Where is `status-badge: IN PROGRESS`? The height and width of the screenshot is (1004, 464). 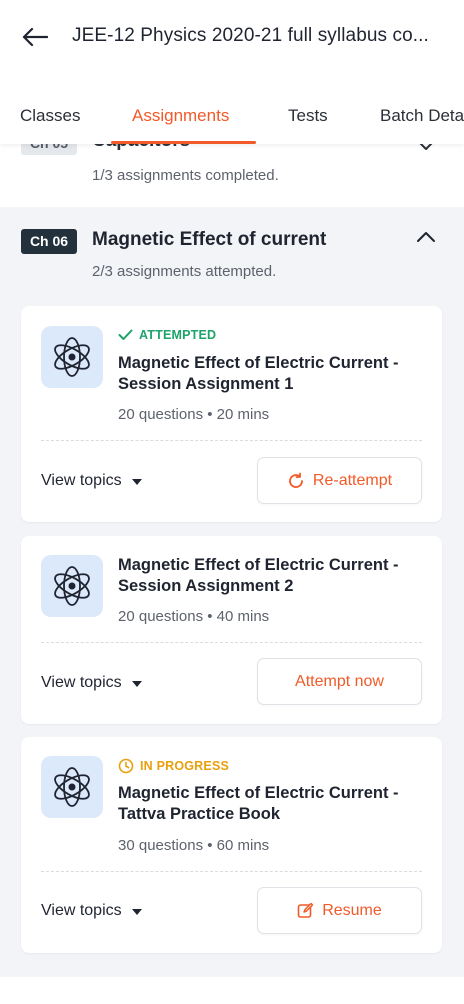
status-badge: IN PROGRESS is located at coordinates (173, 766).